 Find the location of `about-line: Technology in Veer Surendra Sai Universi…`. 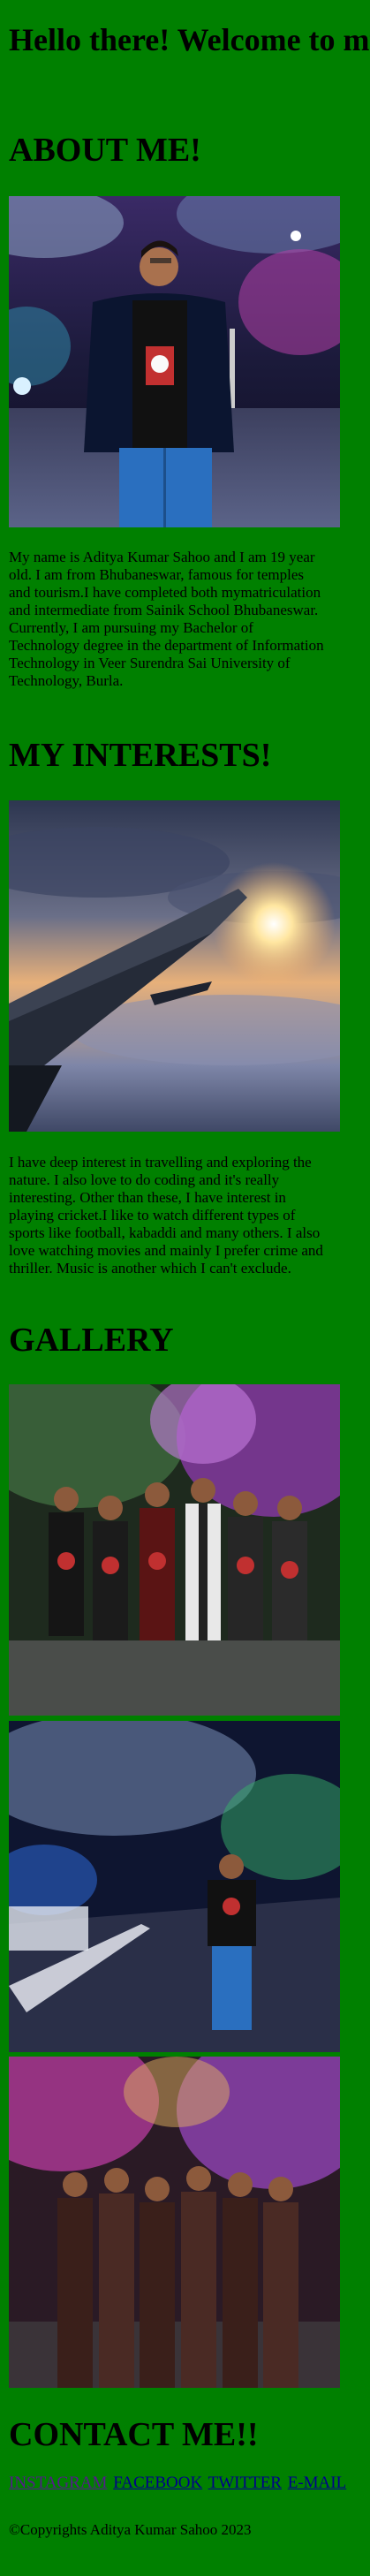

about-line: Technology in Veer Surendra Sai Universi… is located at coordinates (150, 663).